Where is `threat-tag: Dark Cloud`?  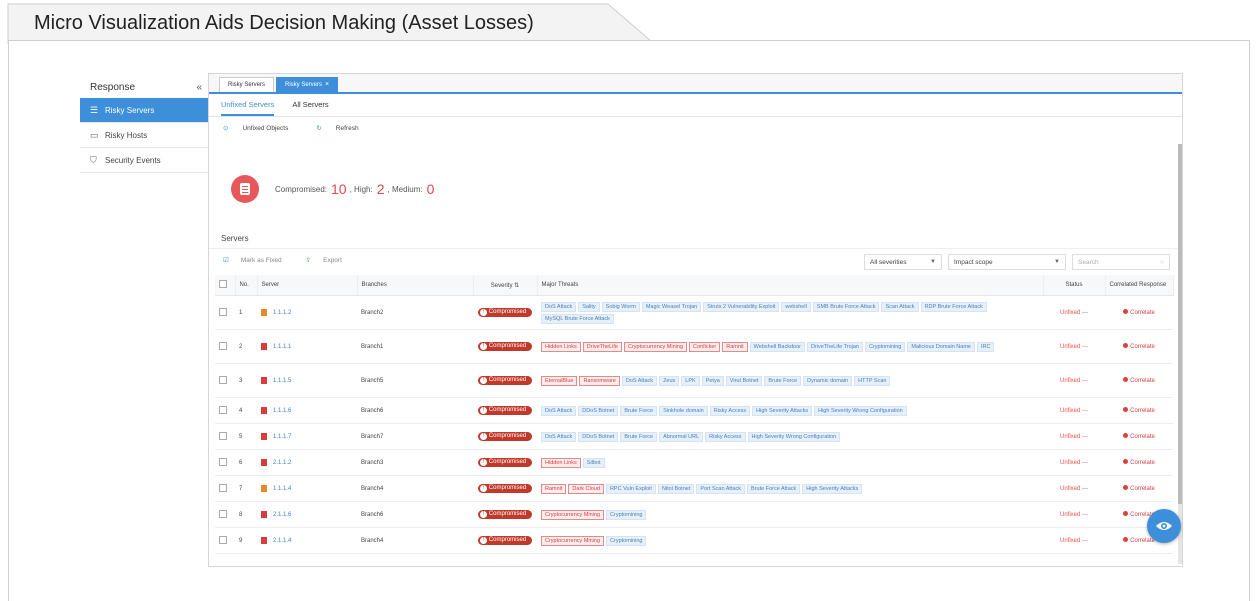
threat-tag: Dark Cloud is located at coordinates (586, 488).